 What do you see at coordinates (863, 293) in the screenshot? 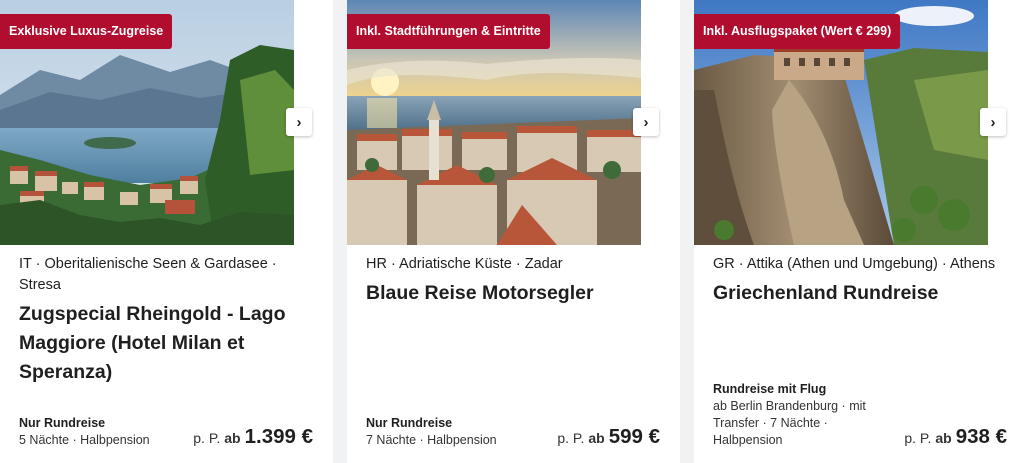
I see `offer-title: Griechenland Rundreise` at bounding box center [863, 293].